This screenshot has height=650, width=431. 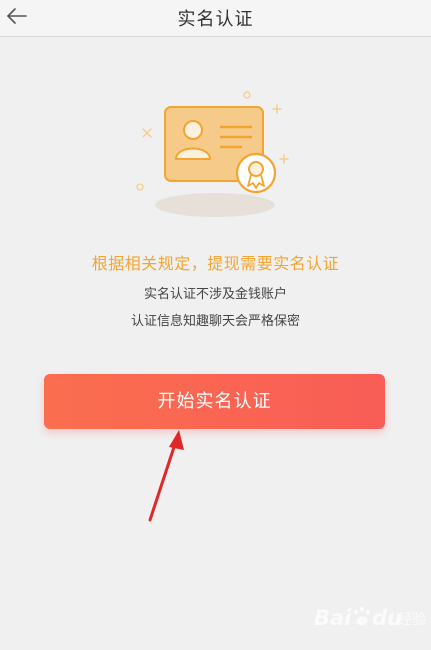 I want to click on start-verification-button: 开始实名认证, so click(x=214, y=401).